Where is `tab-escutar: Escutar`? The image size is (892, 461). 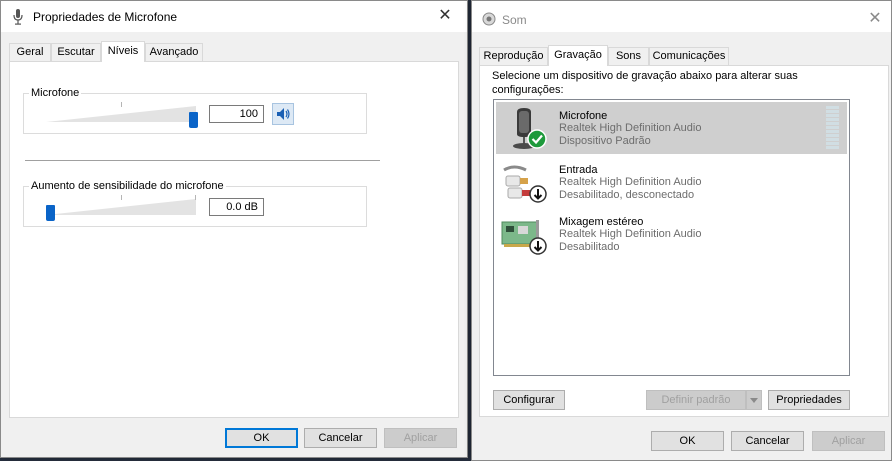 tab-escutar: Escutar is located at coordinates (76, 52).